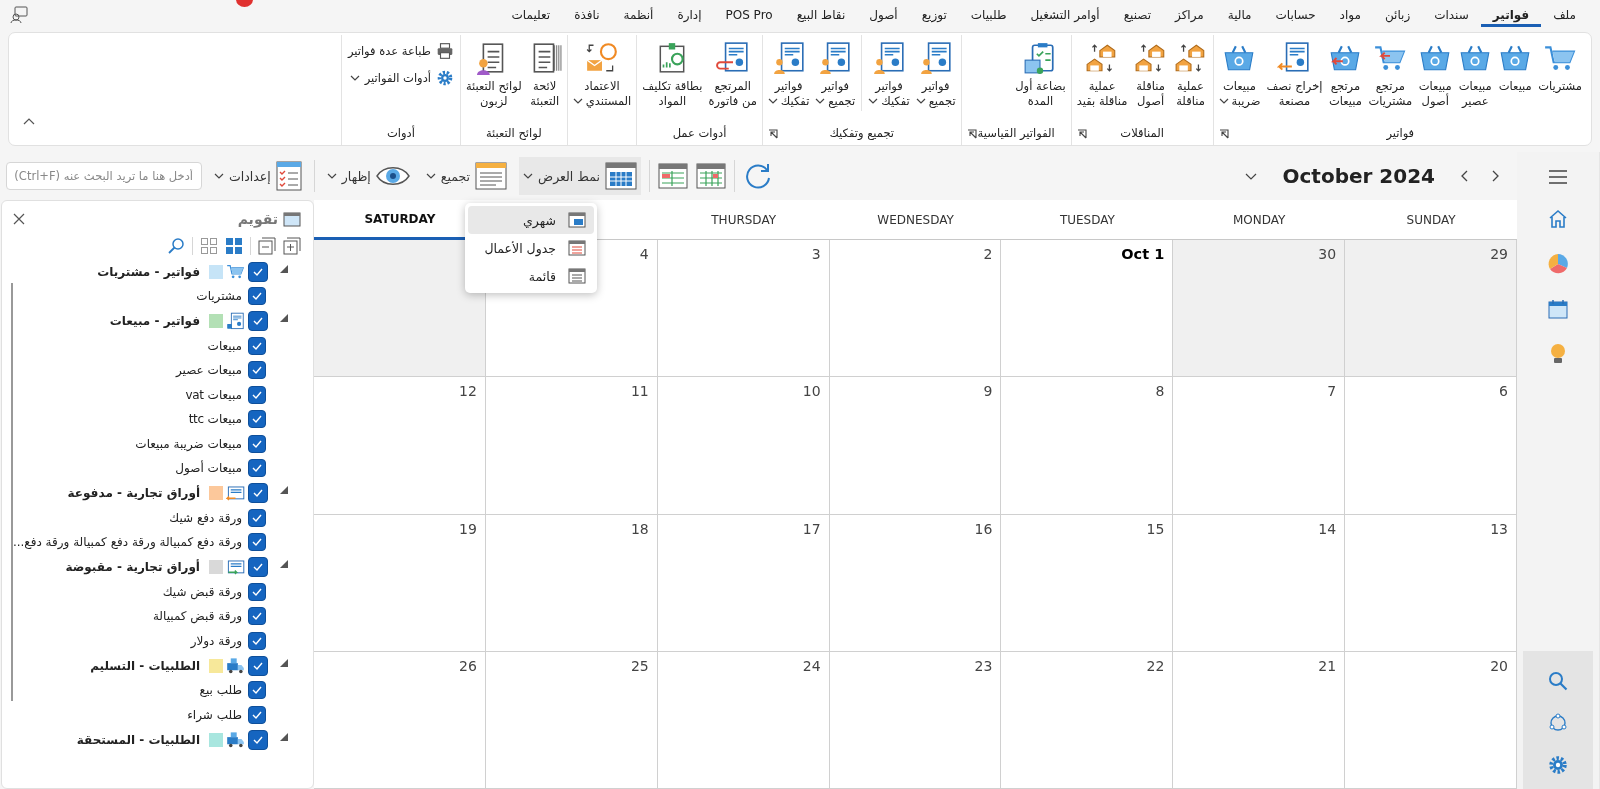  Describe the element at coordinates (915, 445) in the screenshot. I see `day-cell: 9` at that location.